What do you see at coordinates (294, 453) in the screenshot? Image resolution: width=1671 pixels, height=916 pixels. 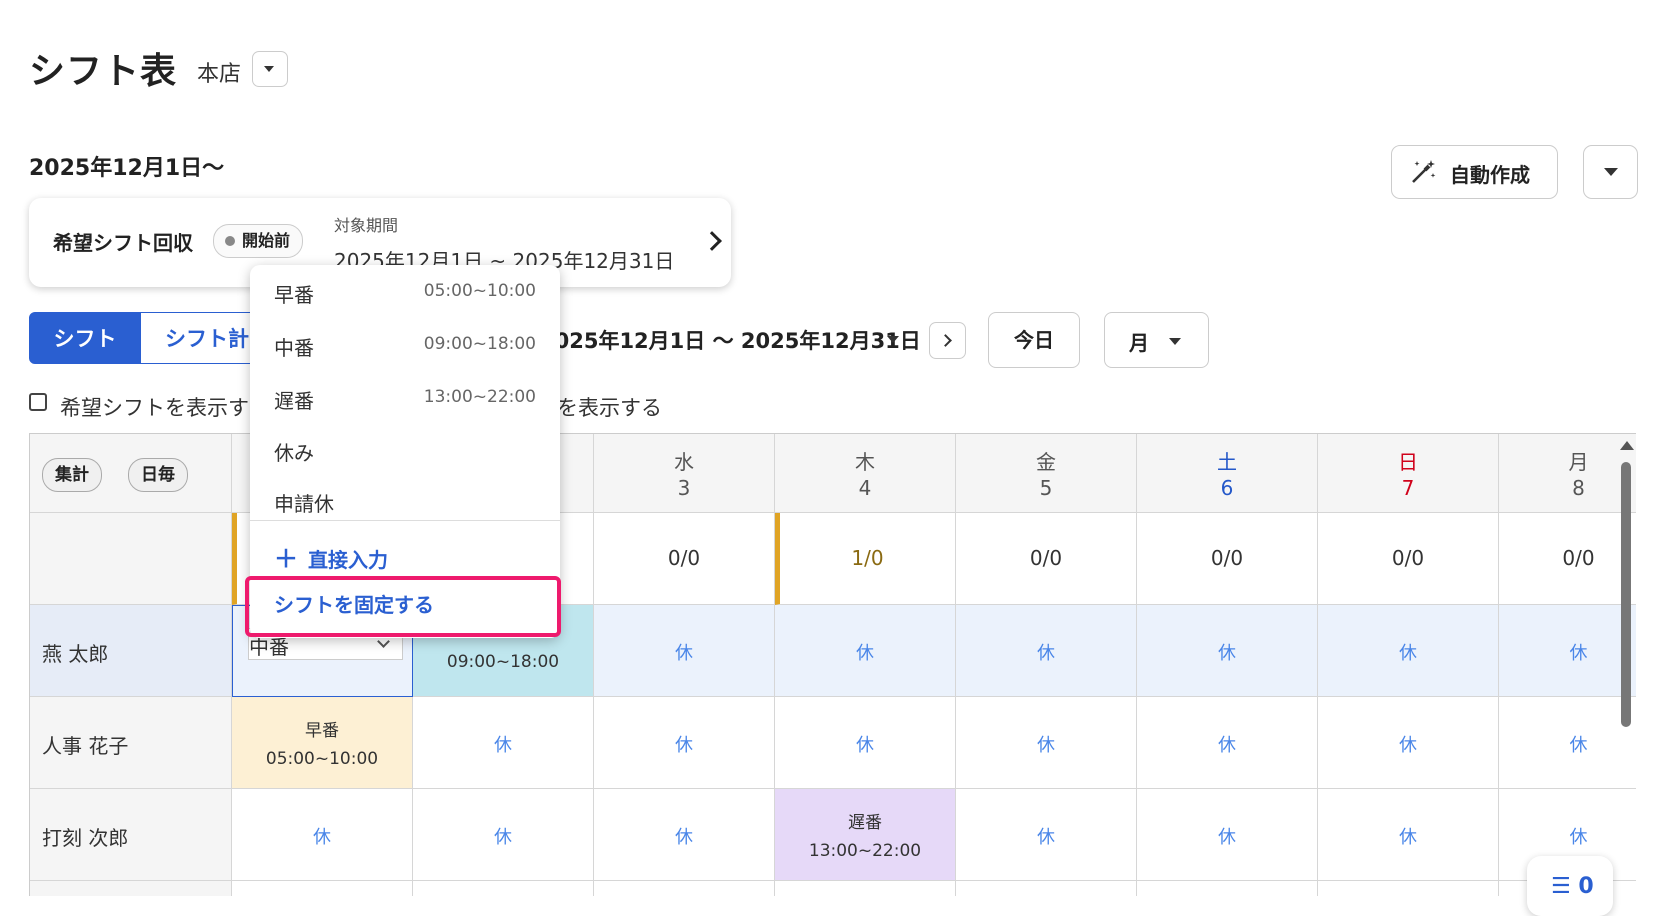 I see `menu-item-label: 休み` at bounding box center [294, 453].